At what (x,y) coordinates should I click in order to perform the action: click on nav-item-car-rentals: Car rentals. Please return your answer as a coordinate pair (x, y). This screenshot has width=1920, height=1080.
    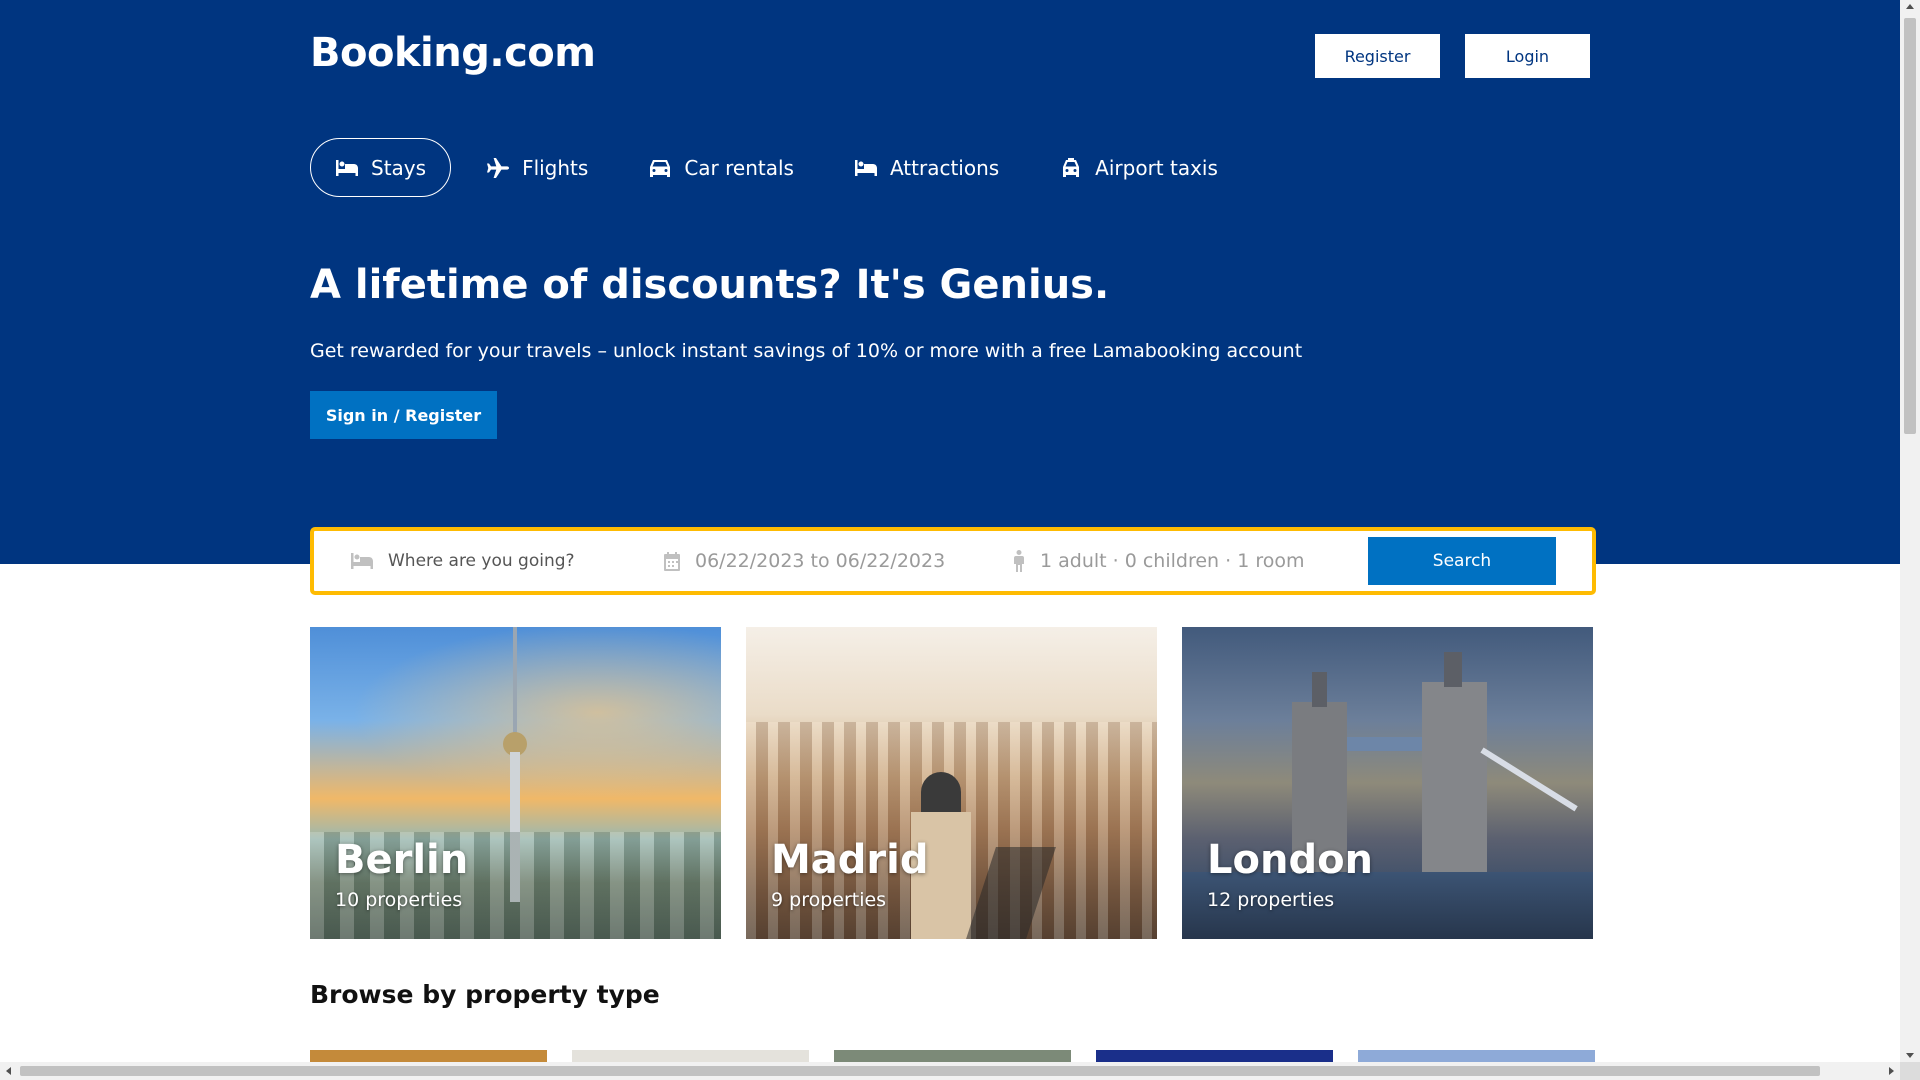
    Looking at the image, I should click on (721, 167).